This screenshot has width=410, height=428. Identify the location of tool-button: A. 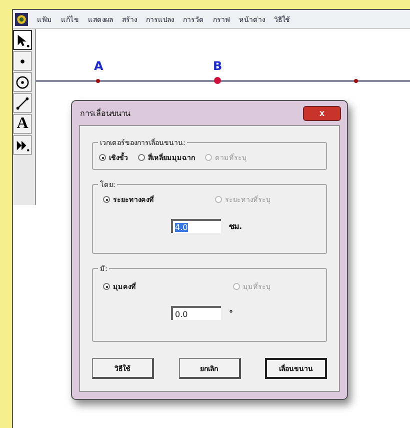
(22, 124).